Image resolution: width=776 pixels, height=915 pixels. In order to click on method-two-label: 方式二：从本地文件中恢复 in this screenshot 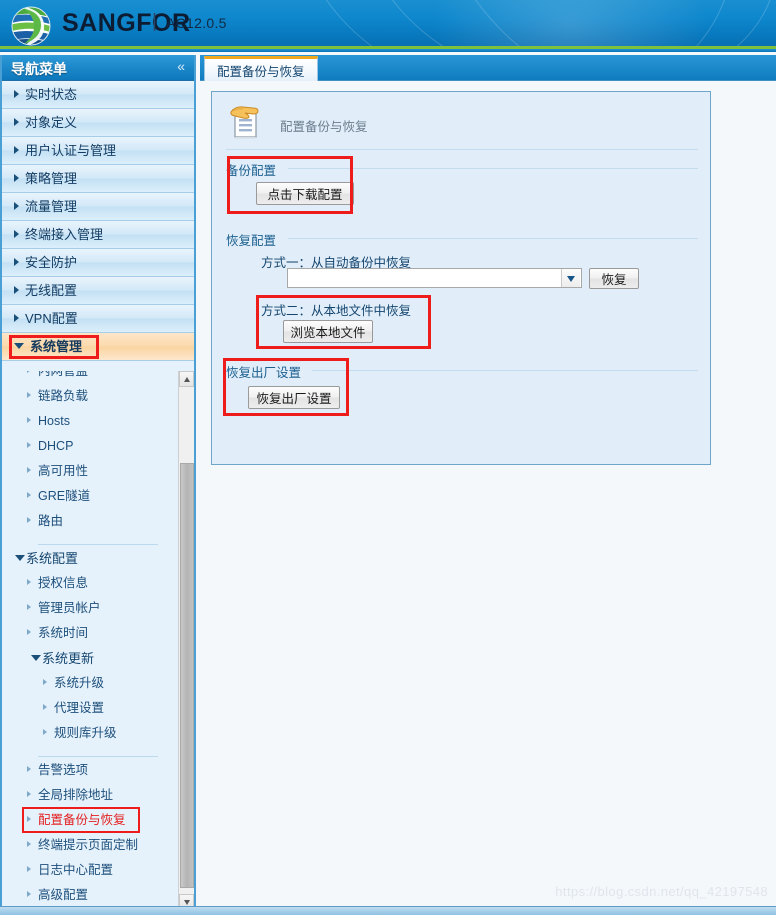, I will do `click(336, 311)`.